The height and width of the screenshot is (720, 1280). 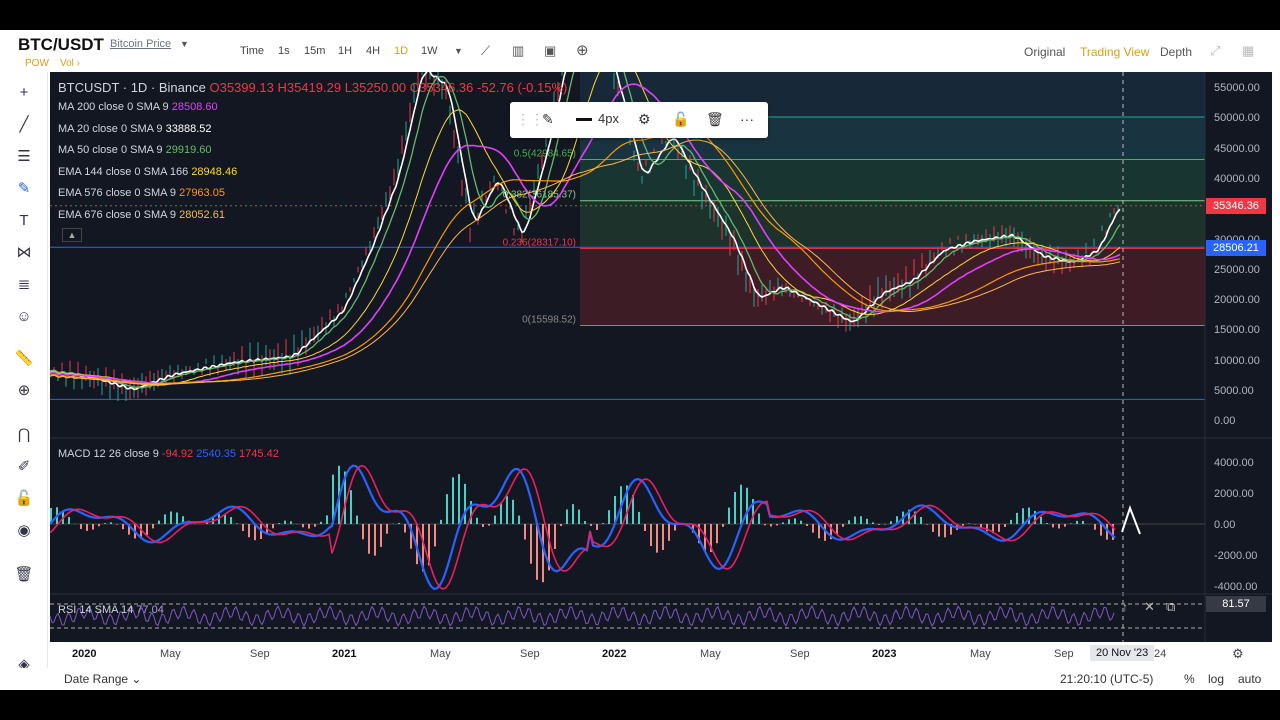 What do you see at coordinates (1234, 391) in the screenshot?
I see `price-label: 5000.00` at bounding box center [1234, 391].